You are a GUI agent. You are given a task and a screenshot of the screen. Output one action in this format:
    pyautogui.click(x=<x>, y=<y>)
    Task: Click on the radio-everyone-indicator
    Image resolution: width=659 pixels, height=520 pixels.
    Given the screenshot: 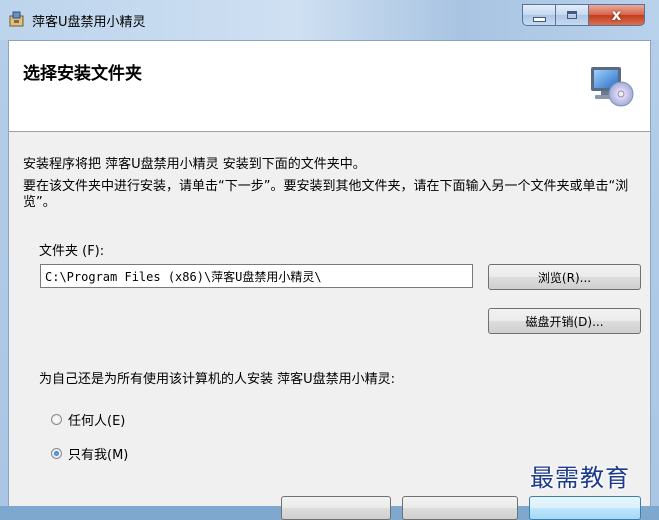 What is the action you would take?
    pyautogui.click(x=56, y=419)
    